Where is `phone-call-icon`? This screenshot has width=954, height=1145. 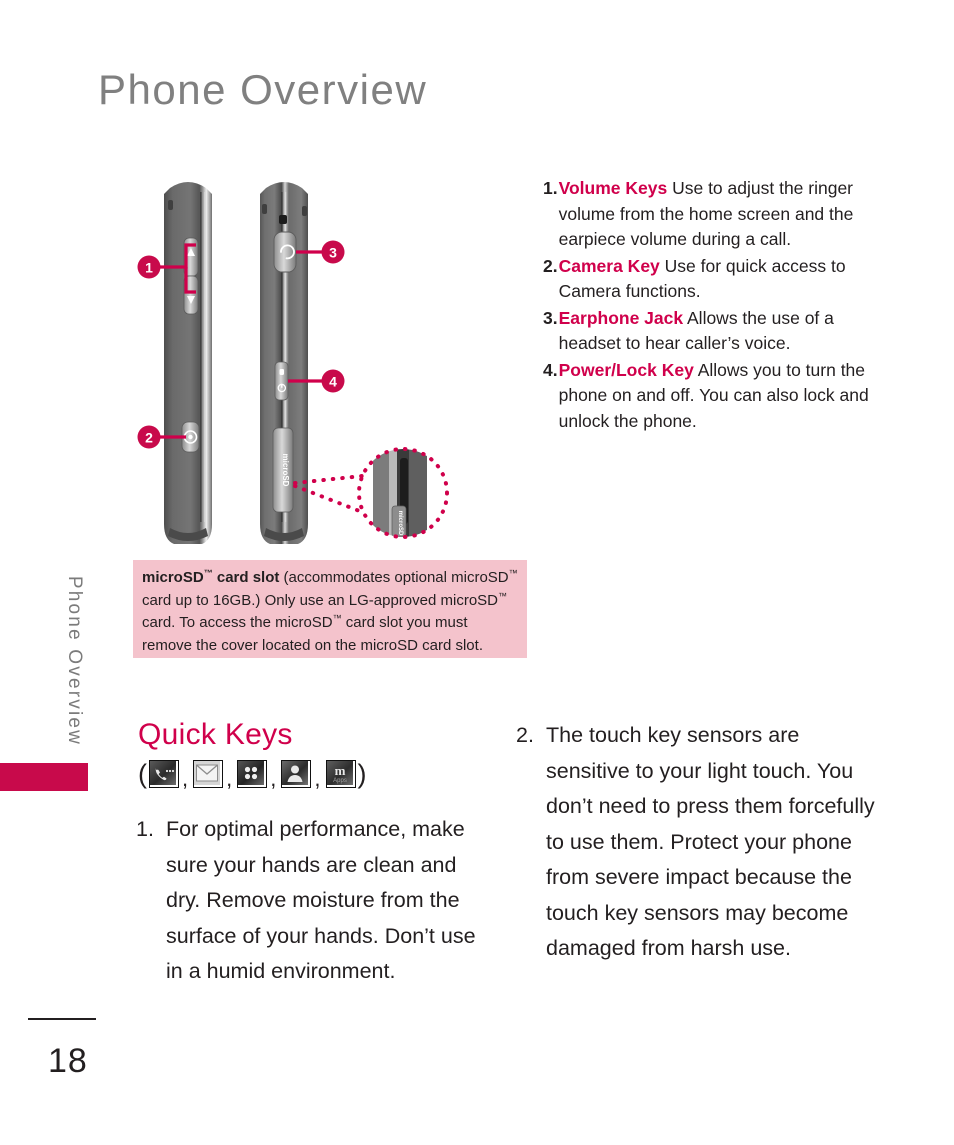
phone-call-icon is located at coordinates (164, 774).